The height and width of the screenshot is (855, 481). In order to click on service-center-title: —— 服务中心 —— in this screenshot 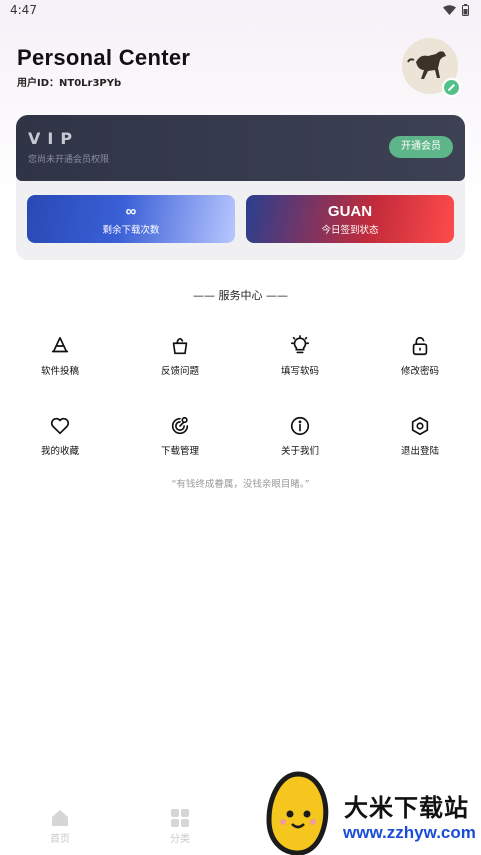, I will do `click(240, 295)`.